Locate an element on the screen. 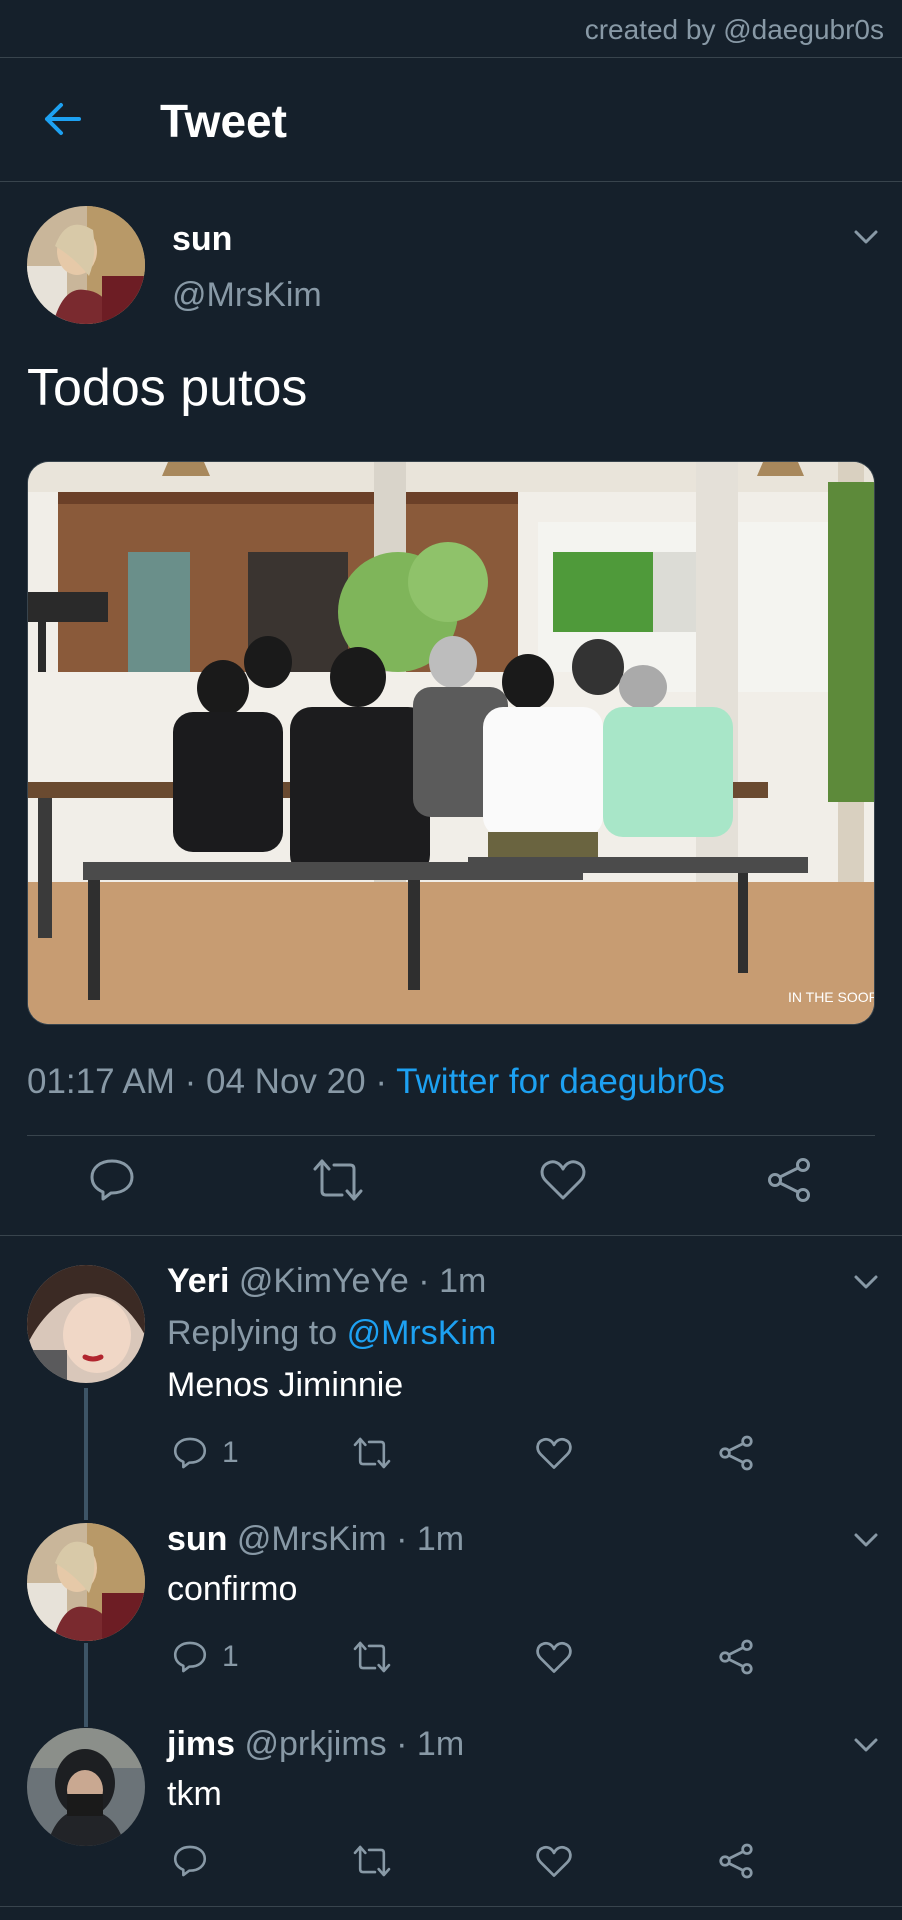  reply-text: confirmo is located at coordinates (232, 1589).